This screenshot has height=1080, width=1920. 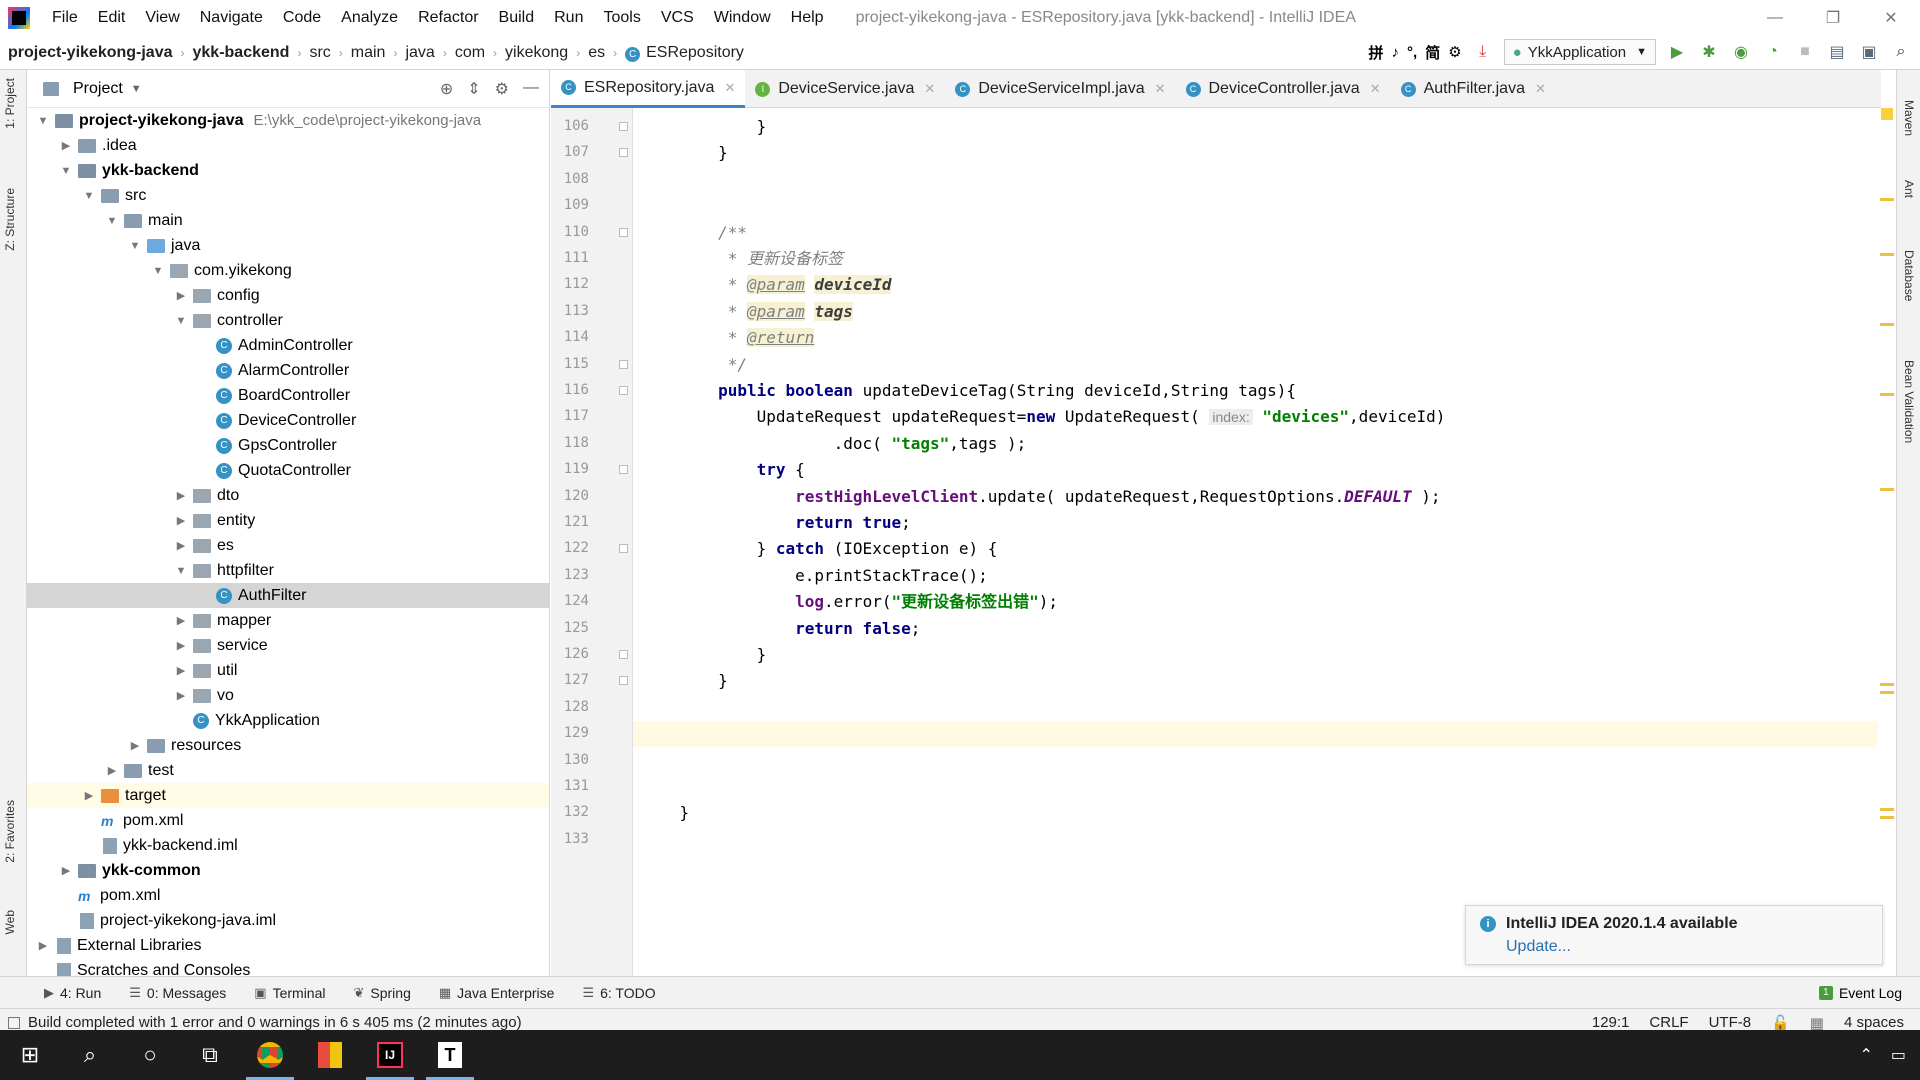 What do you see at coordinates (517, 18) in the screenshot?
I see `menu-build: Build` at bounding box center [517, 18].